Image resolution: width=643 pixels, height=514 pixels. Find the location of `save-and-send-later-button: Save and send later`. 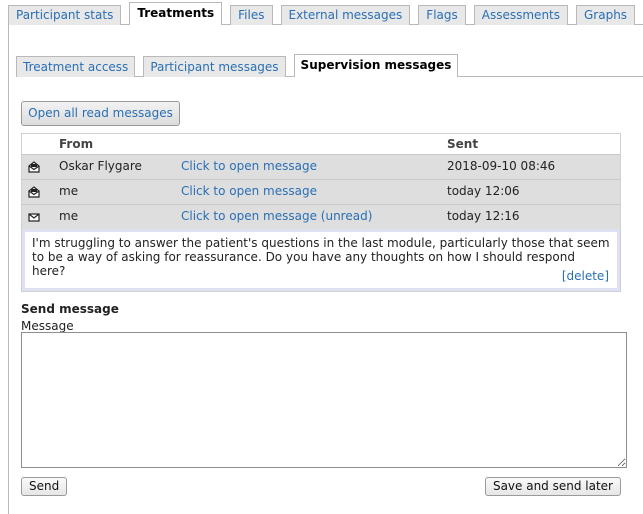

save-and-send-later-button: Save and send later is located at coordinates (552, 486).